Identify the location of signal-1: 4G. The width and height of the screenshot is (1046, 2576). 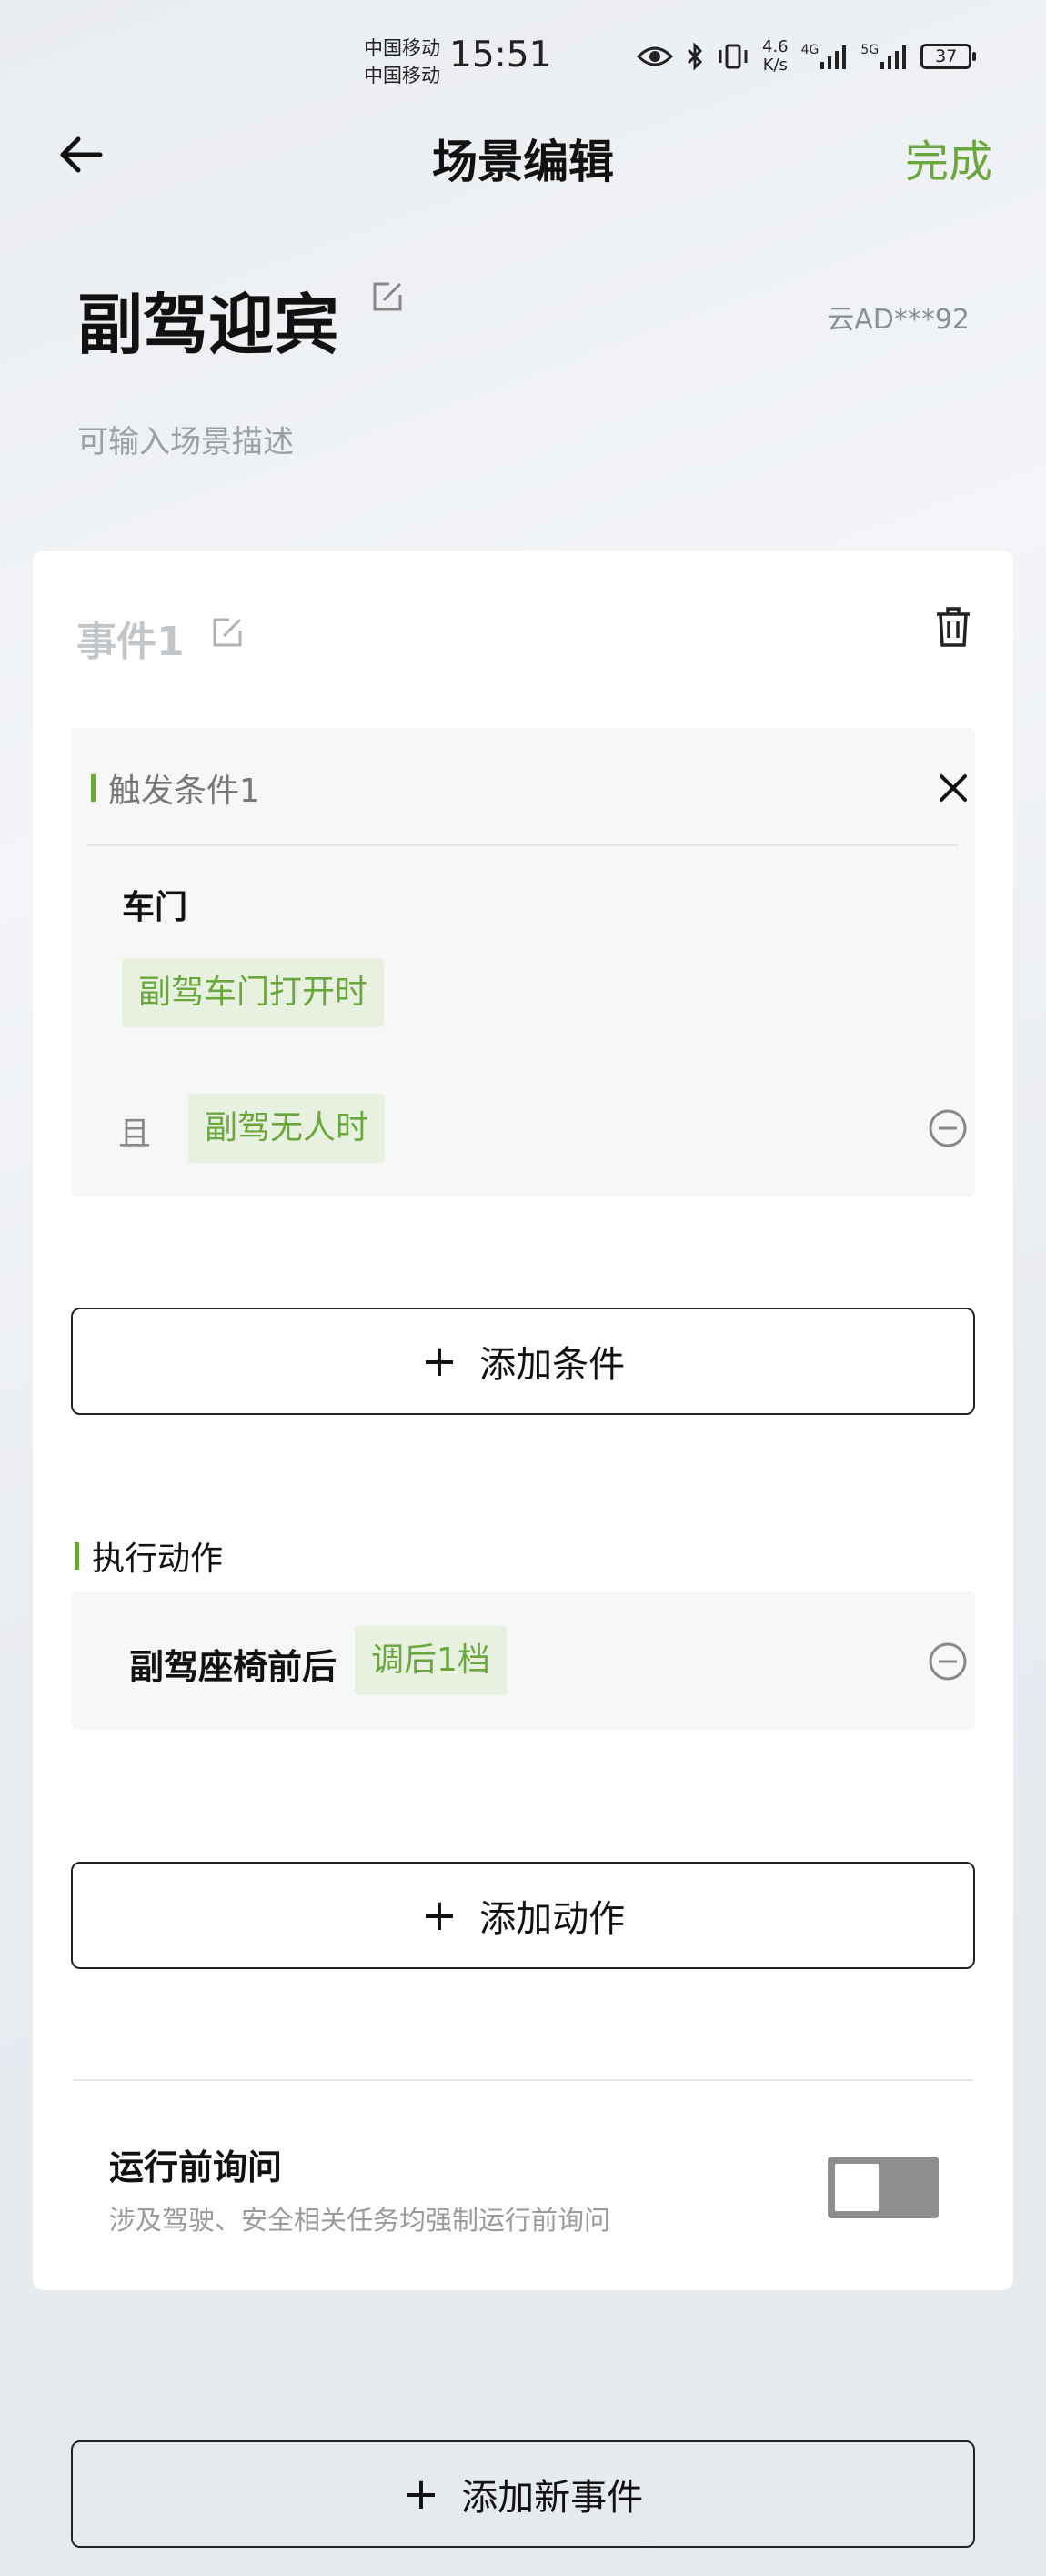
(825, 56).